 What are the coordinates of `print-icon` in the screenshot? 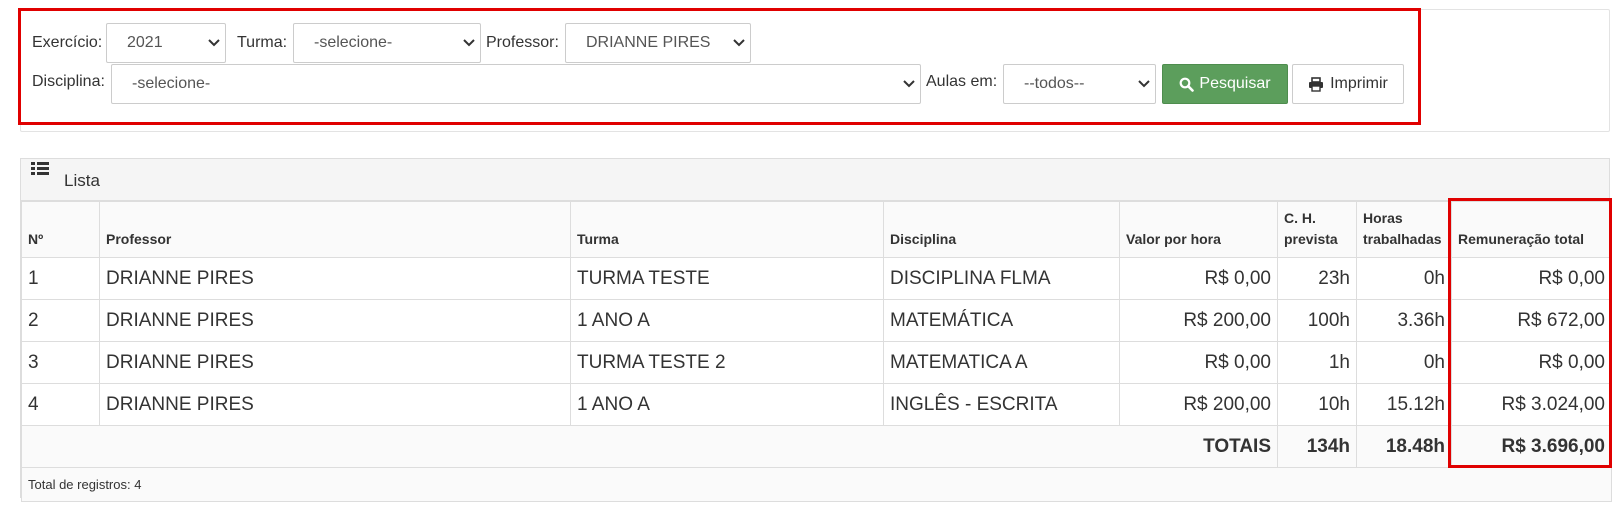 It's located at (1316, 84).